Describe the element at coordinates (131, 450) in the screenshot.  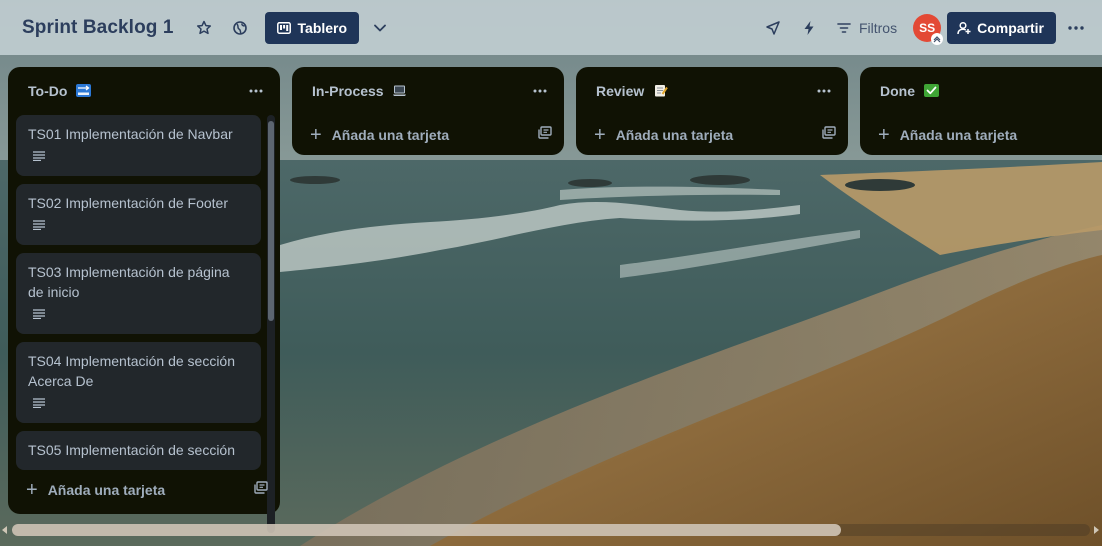
I see `card-title: TS05 Implementación de sección` at that location.